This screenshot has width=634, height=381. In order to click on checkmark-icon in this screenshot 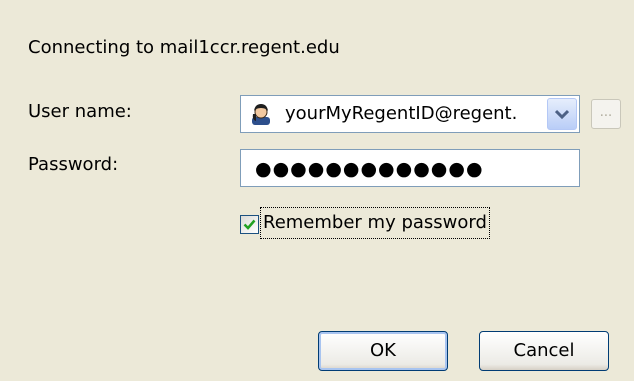, I will do `click(249, 224)`.